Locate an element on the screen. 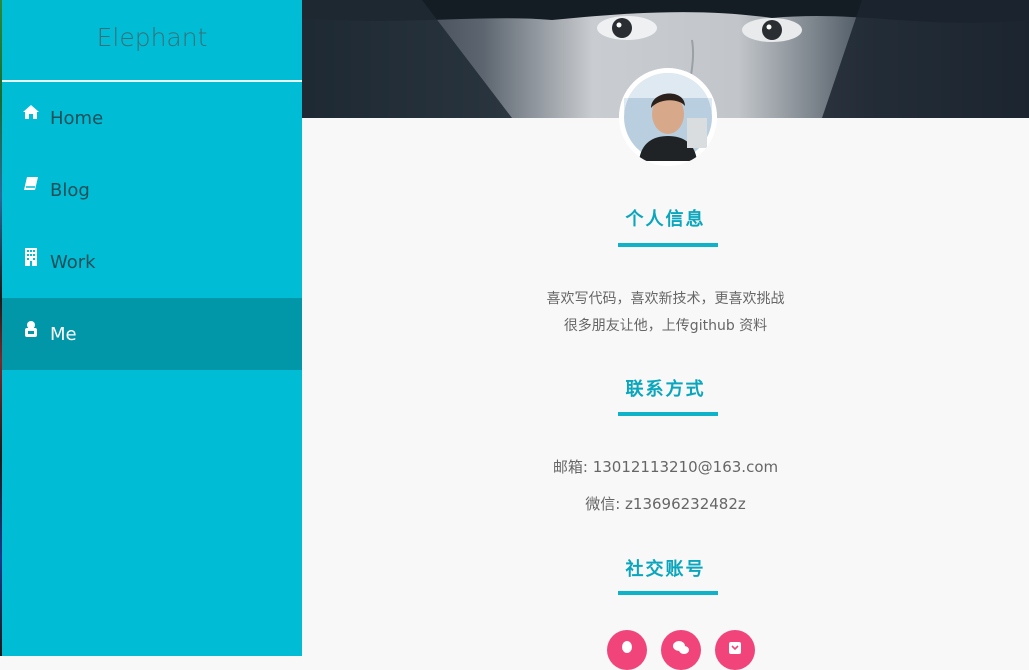  home-icon is located at coordinates (32, 113).